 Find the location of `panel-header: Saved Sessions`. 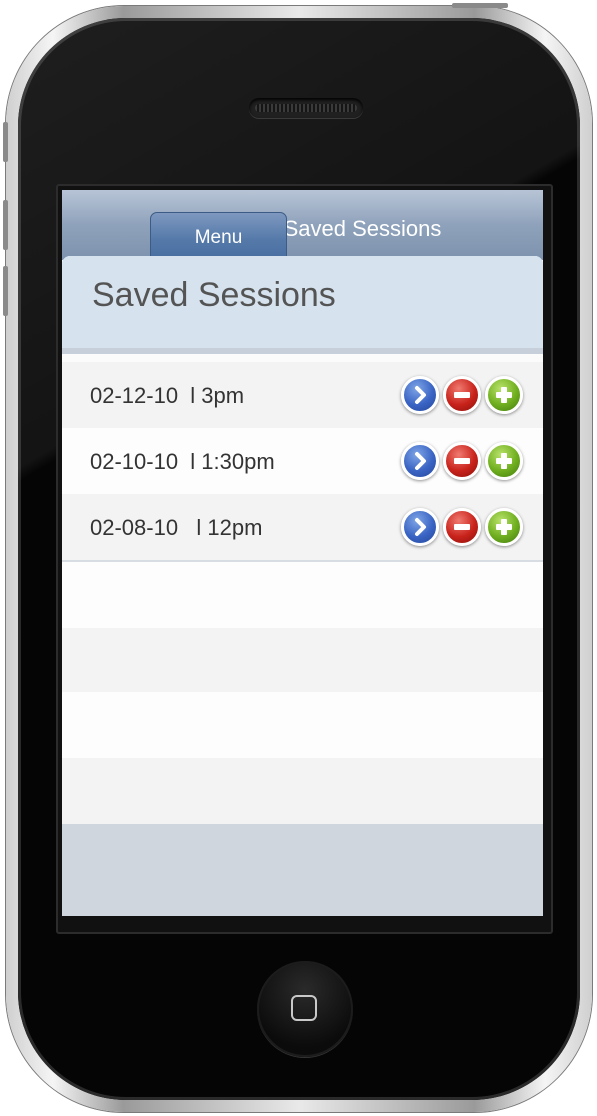

panel-header: Saved Sessions is located at coordinates (302, 305).